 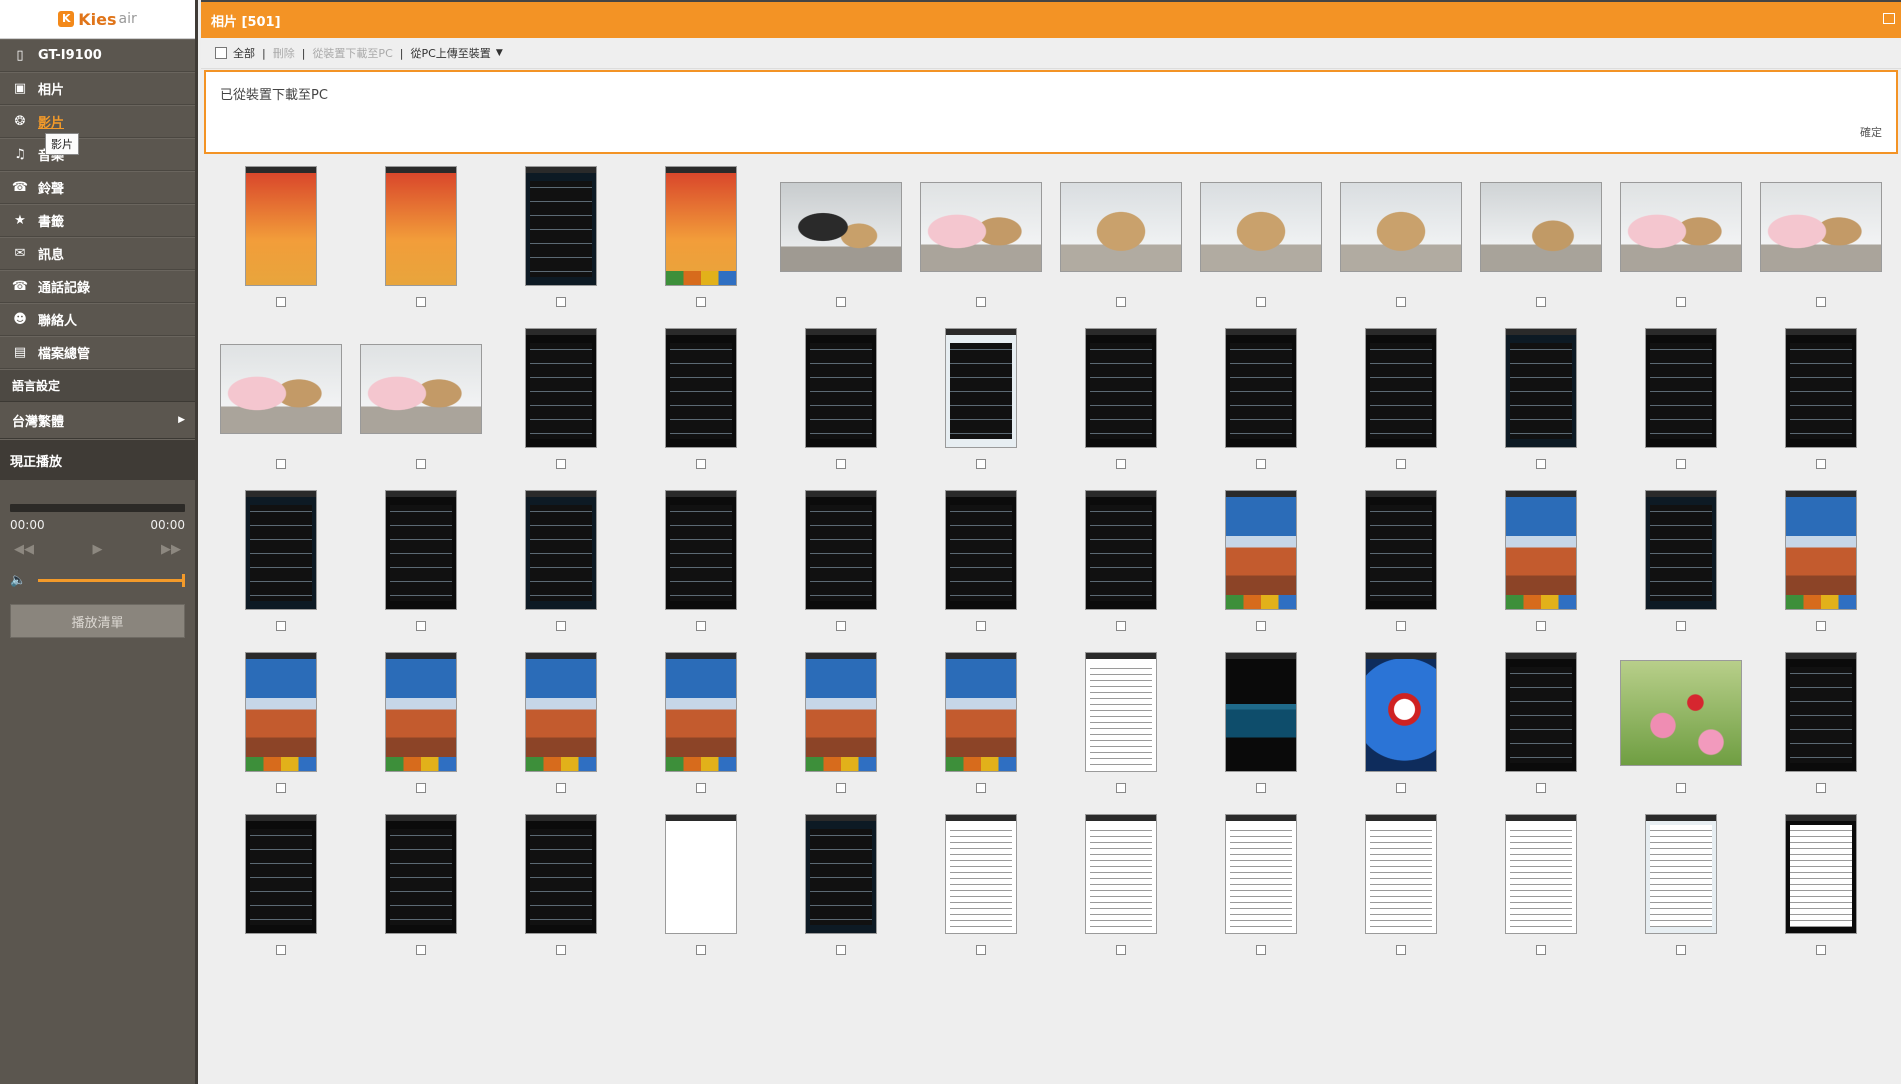 I want to click on play-icon: ▶, so click(x=98, y=549).